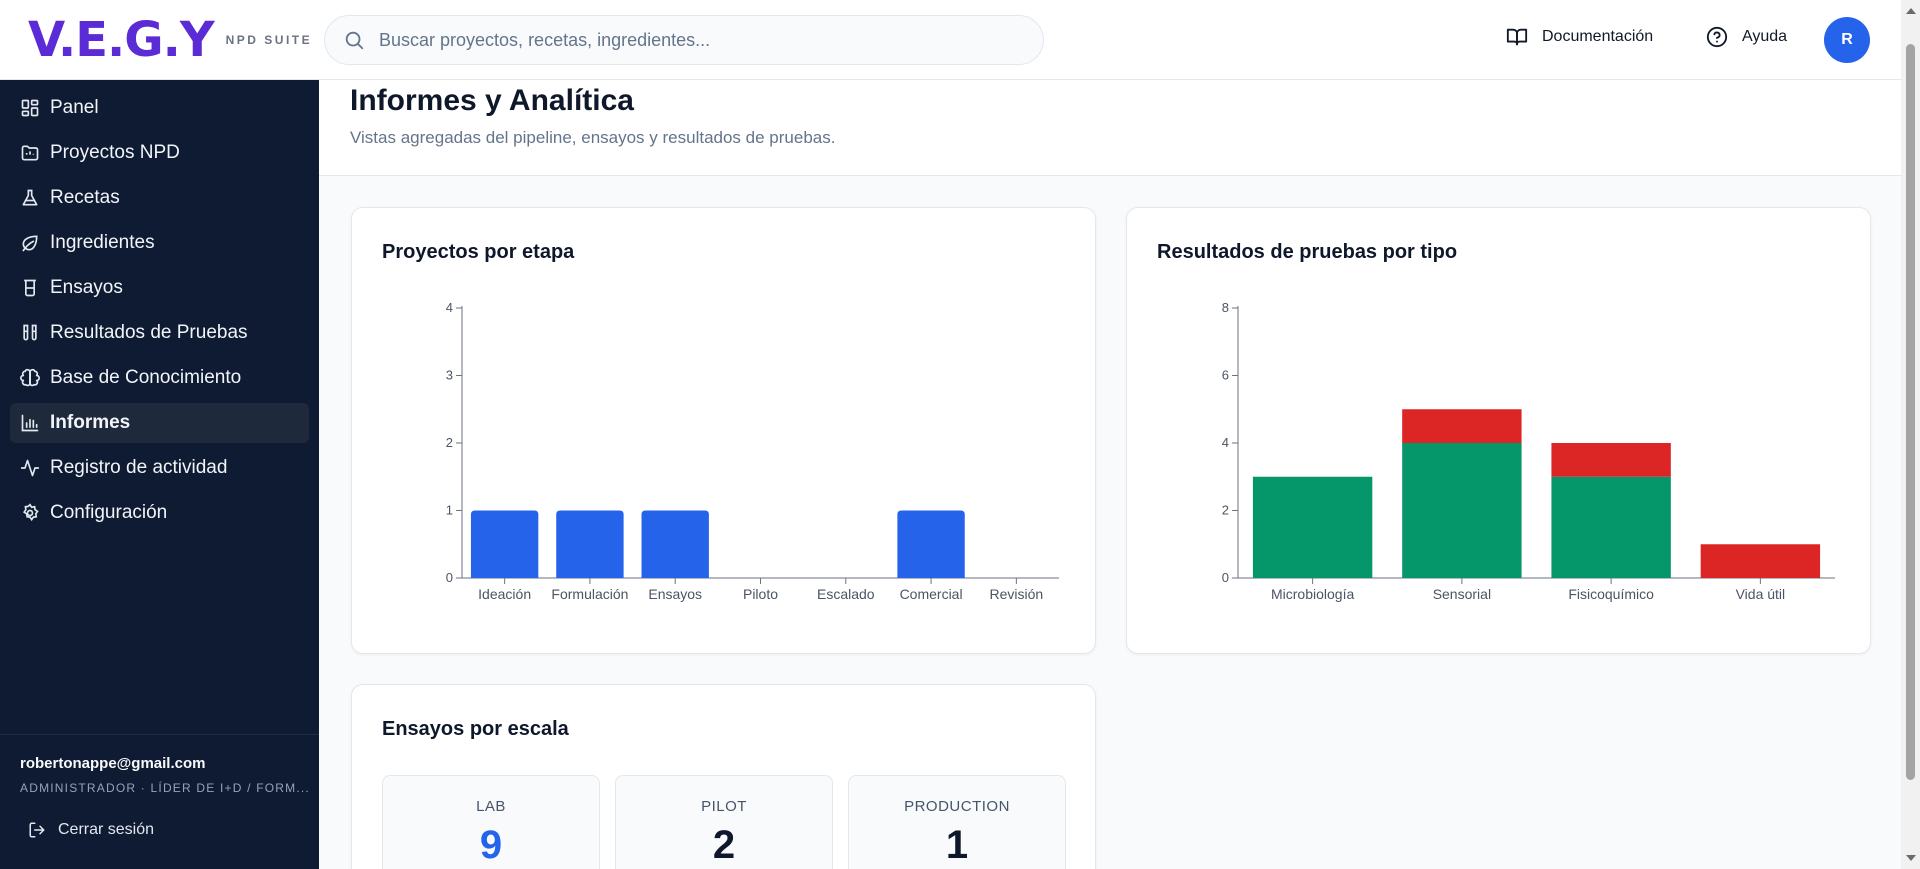 The image size is (1920, 869). Describe the element at coordinates (30, 468) in the screenshot. I see `activity-icon` at that location.